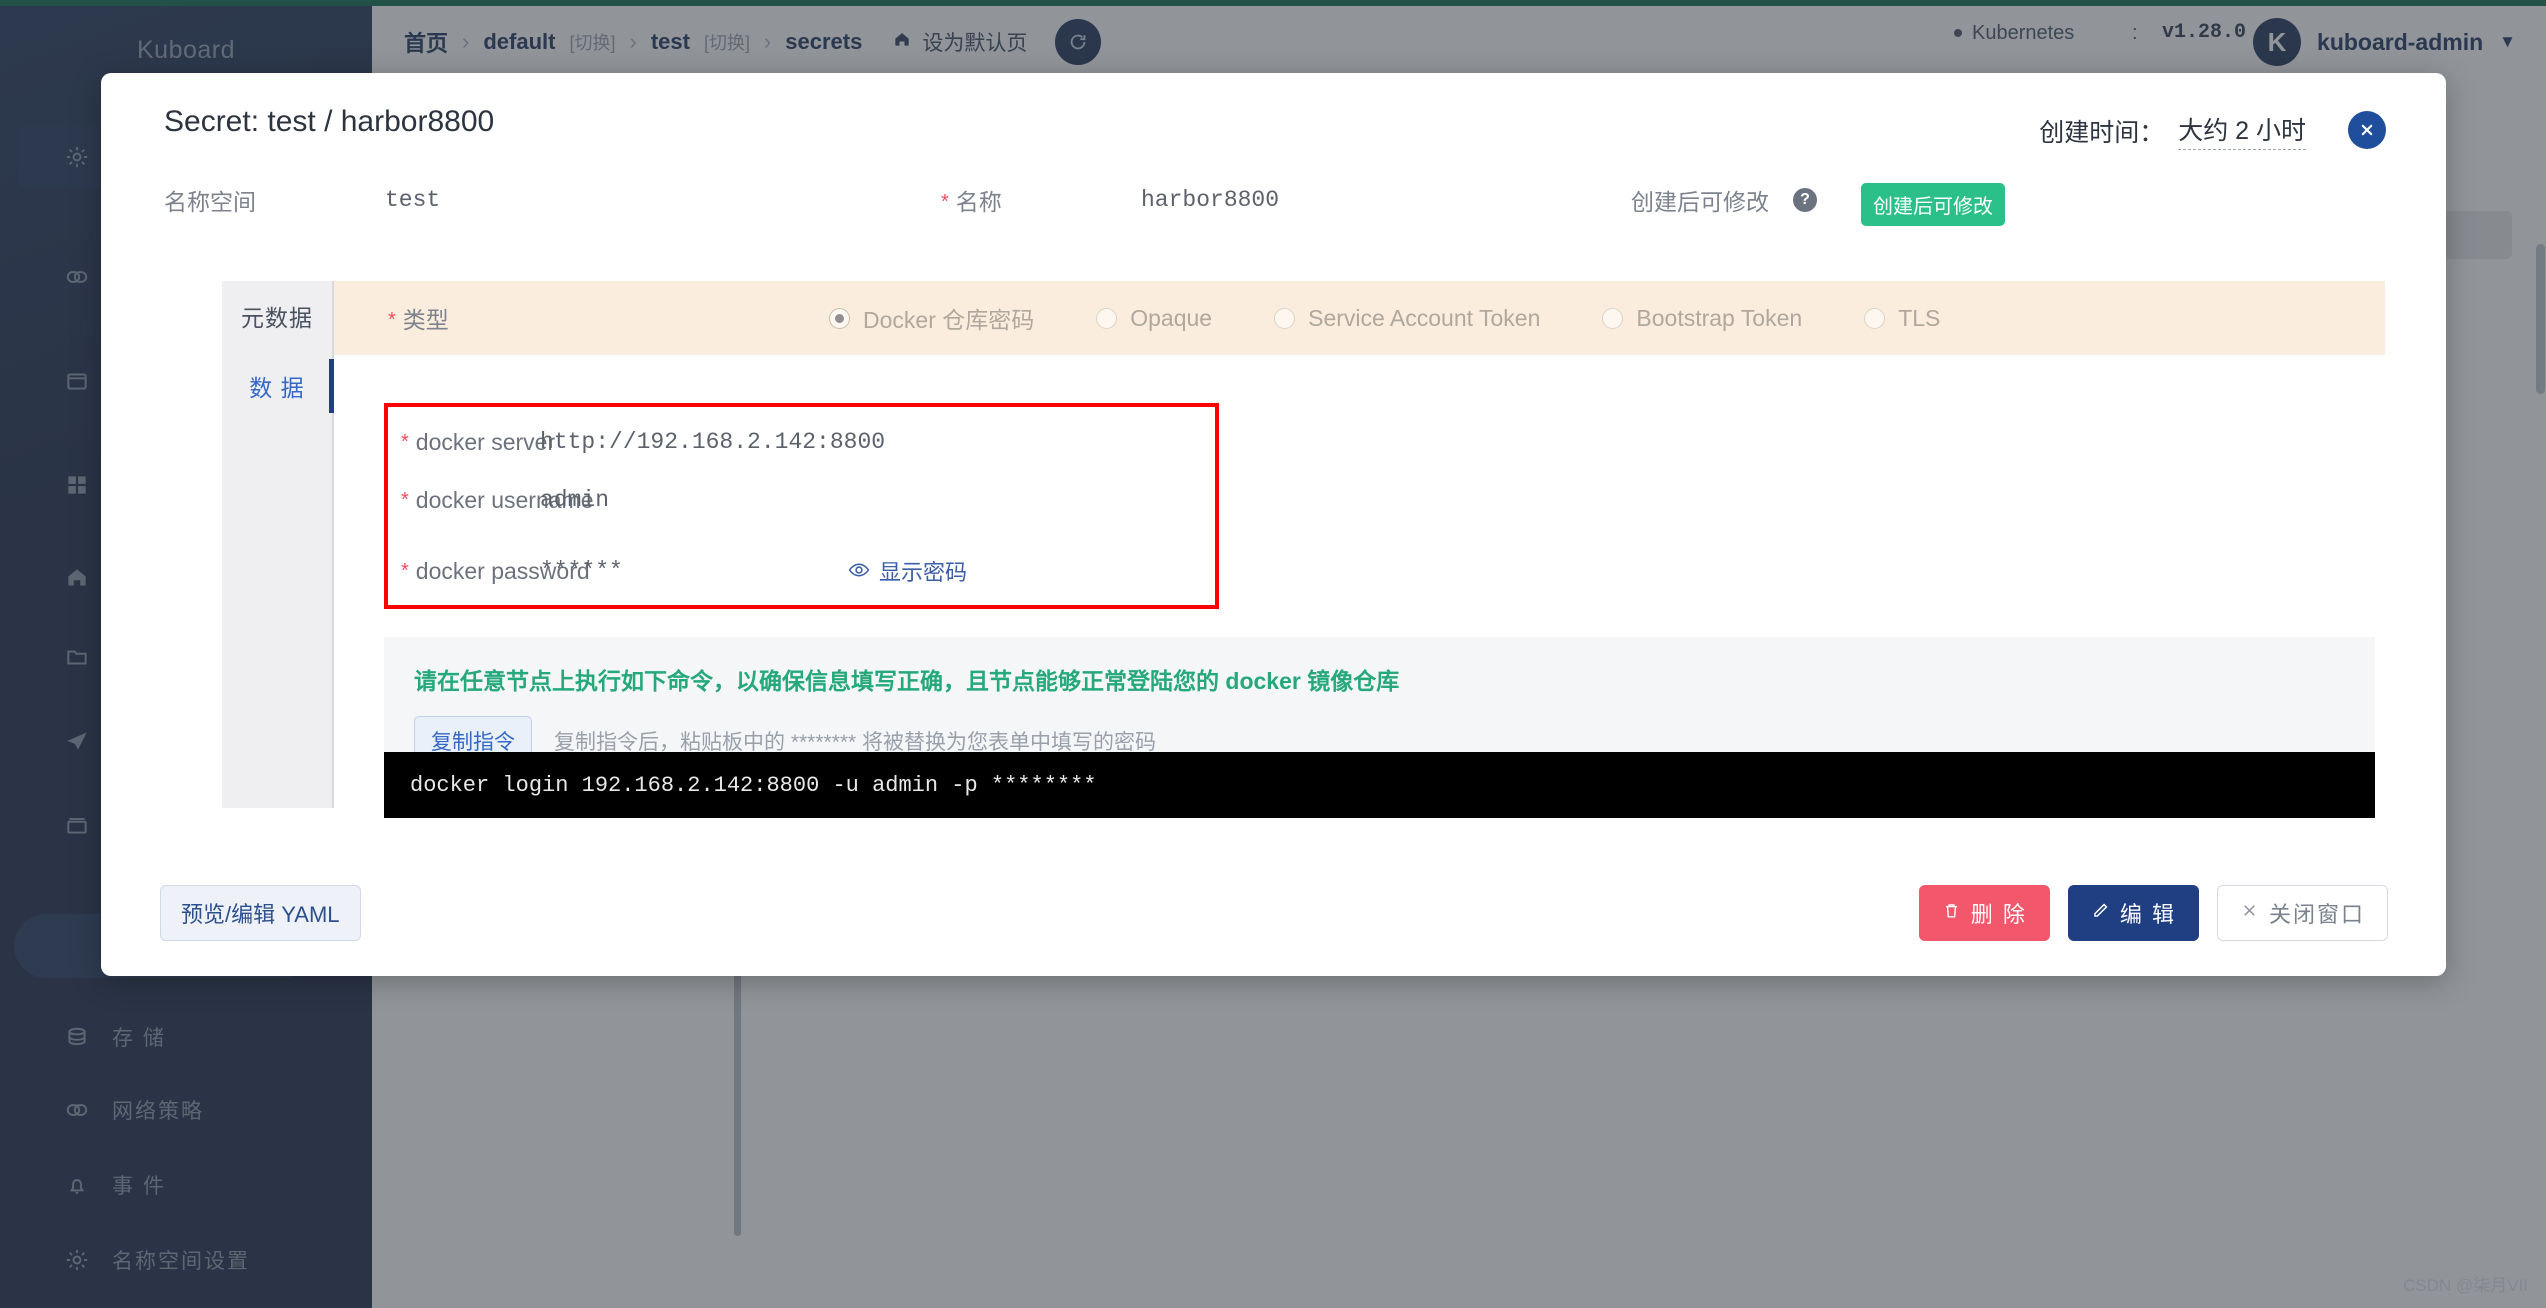  I want to click on docker-username-row: docker username admin, so click(801, 500).